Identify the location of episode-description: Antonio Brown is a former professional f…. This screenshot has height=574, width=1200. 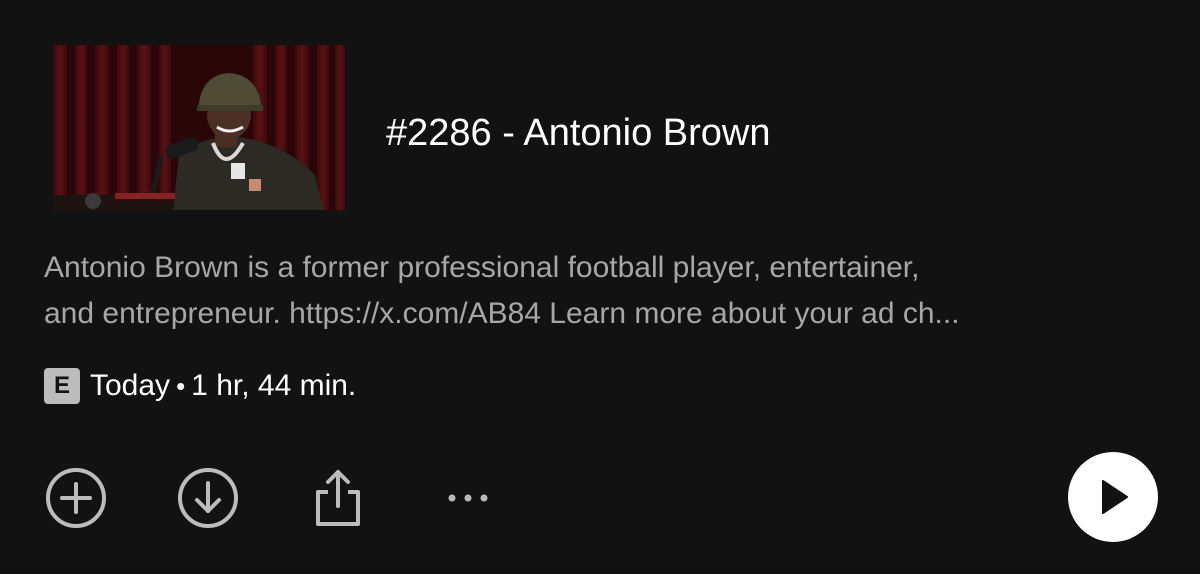
(604, 291).